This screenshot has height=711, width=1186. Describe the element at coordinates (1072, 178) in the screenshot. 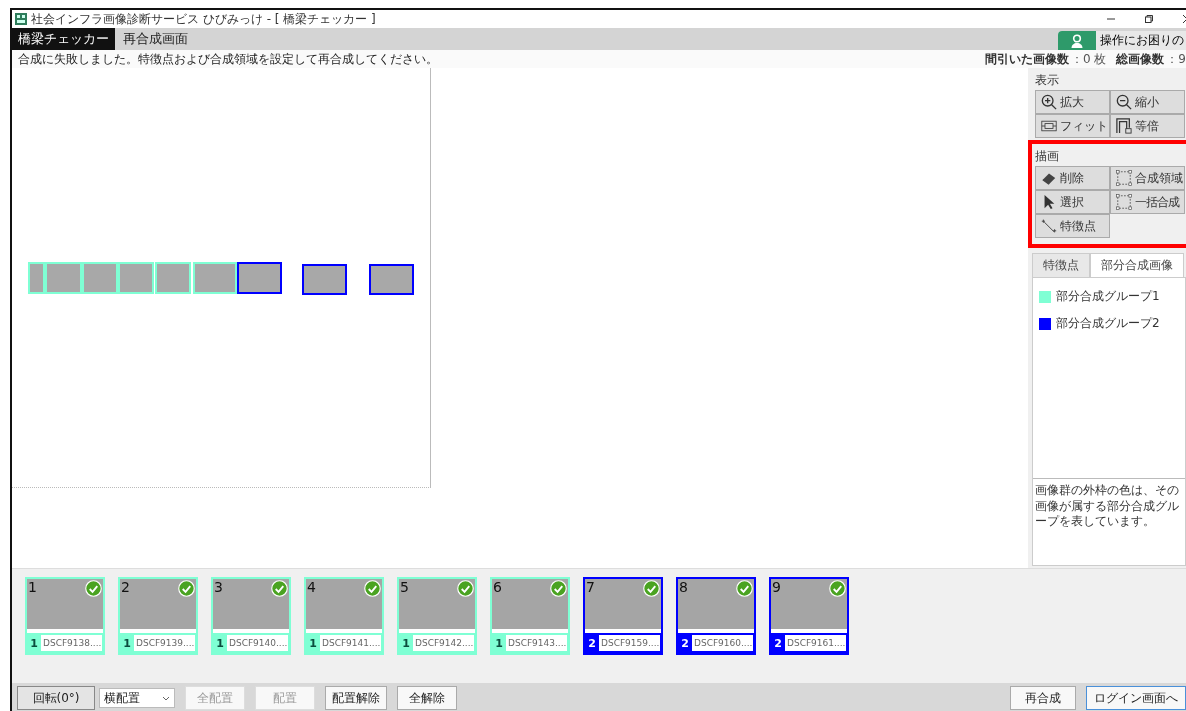

I see `tool-button: 削除` at that location.